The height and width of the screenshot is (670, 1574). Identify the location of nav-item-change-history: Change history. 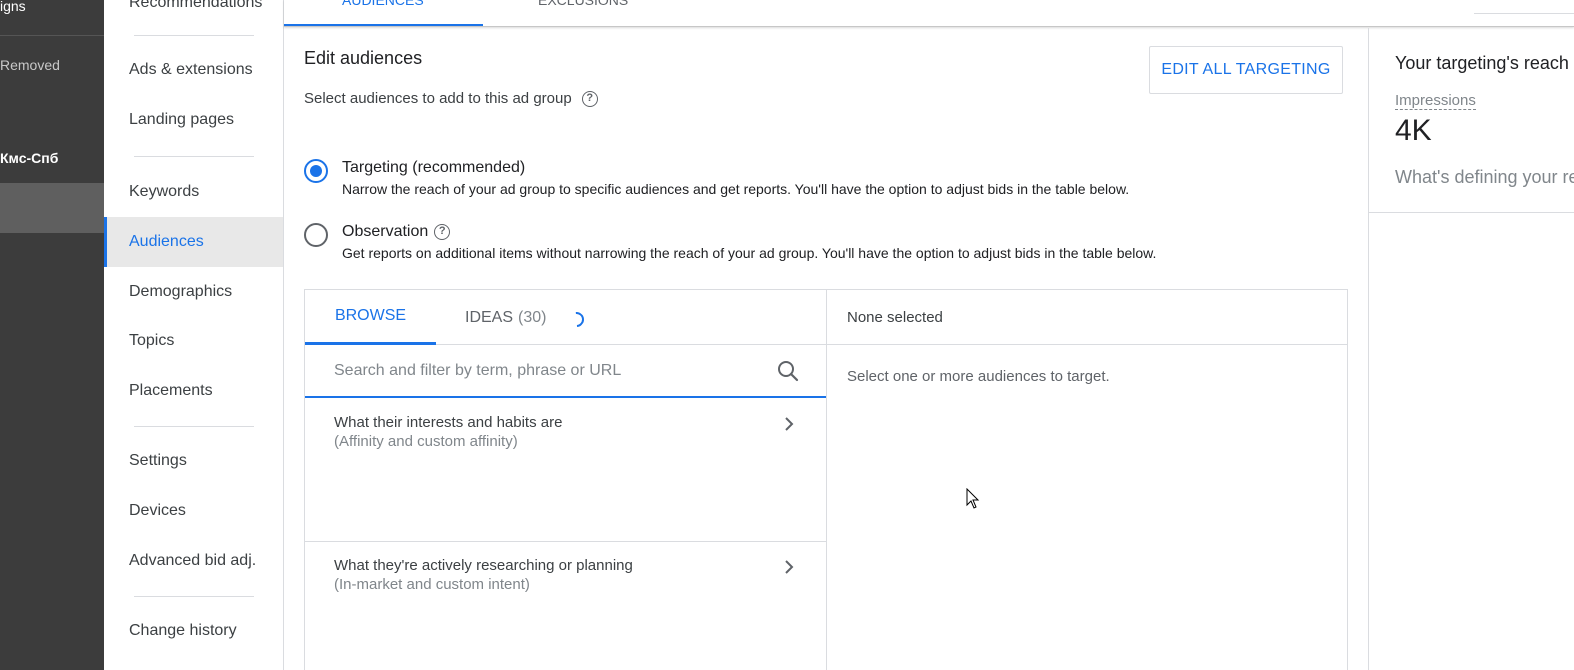
(193, 631).